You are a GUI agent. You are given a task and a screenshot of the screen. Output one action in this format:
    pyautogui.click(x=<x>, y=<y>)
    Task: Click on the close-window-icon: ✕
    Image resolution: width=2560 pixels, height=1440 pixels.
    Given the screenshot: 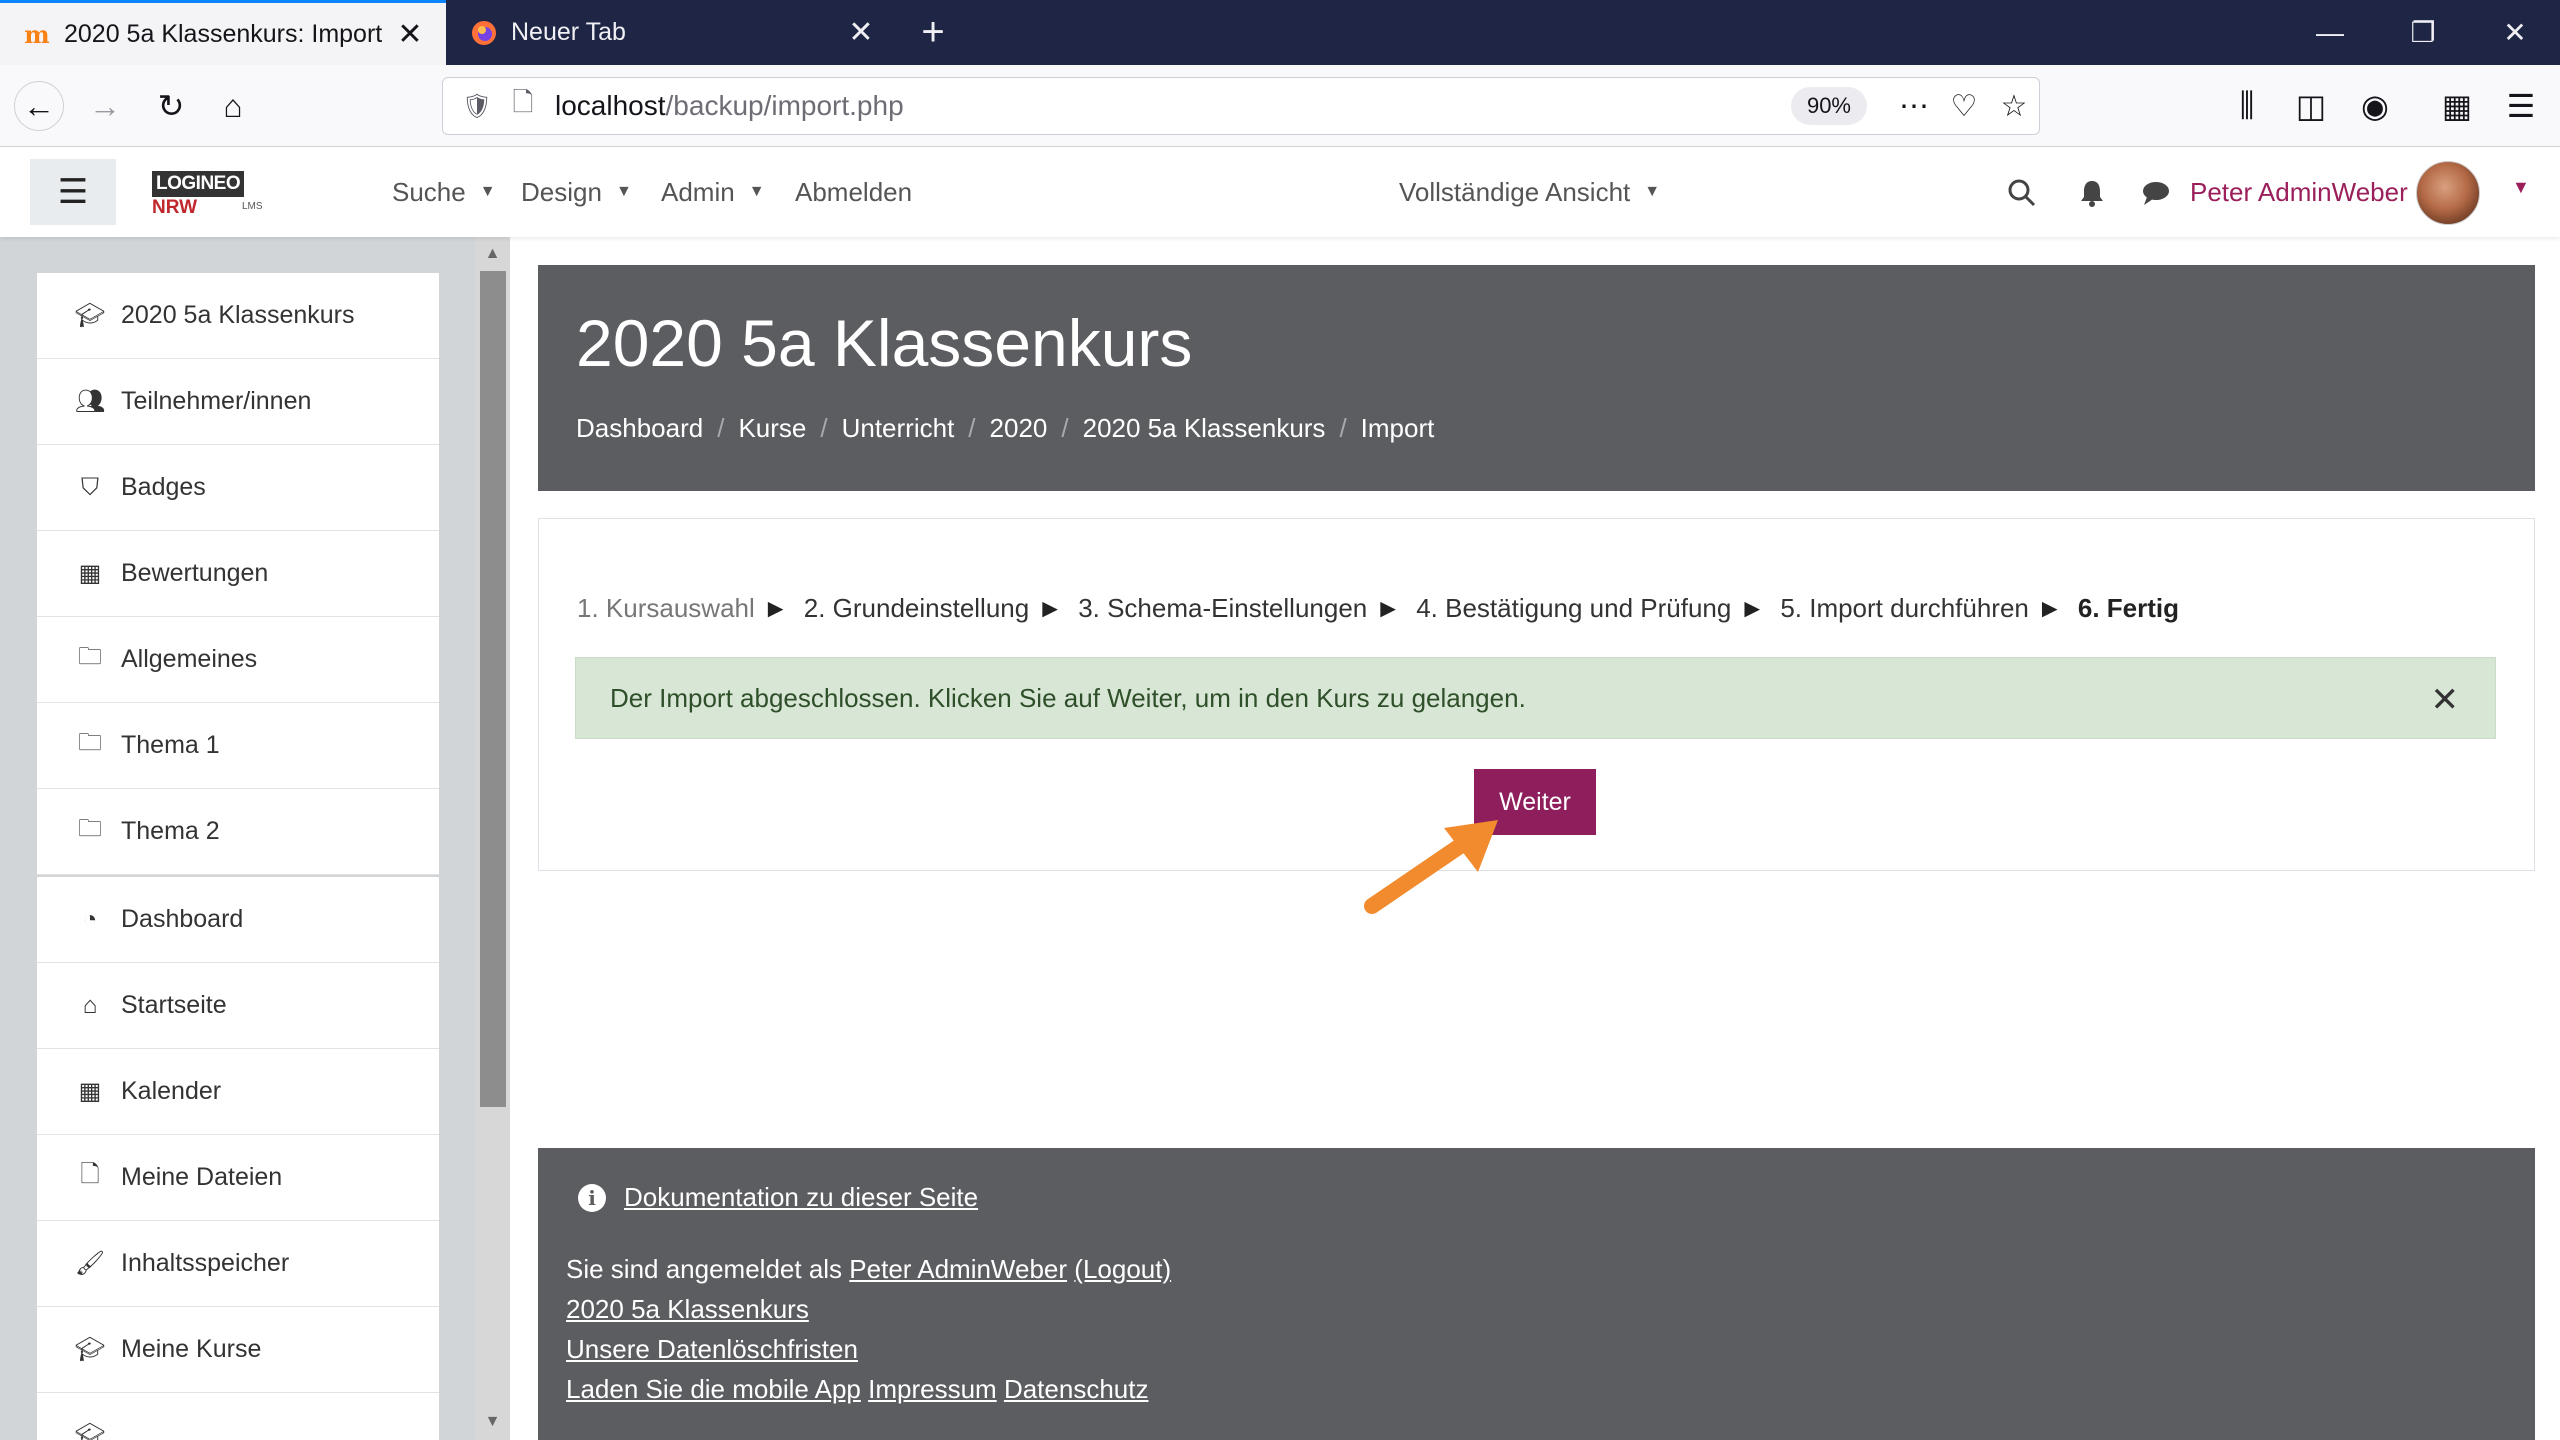 What is the action you would take?
    pyautogui.click(x=2515, y=32)
    